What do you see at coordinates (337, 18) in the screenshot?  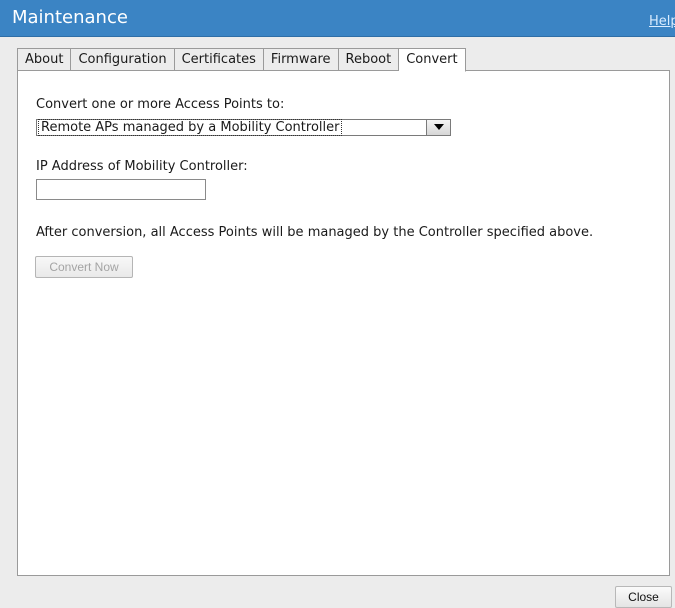 I see `window-titlebar: Maintenance Help` at bounding box center [337, 18].